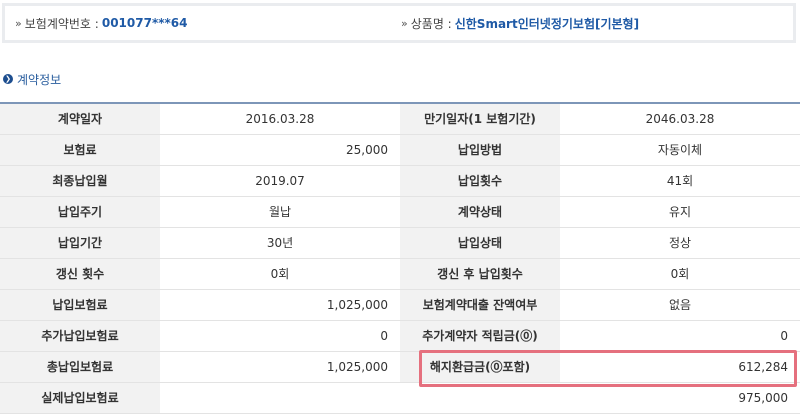  Describe the element at coordinates (280, 398) in the screenshot. I see `row-value` at that location.